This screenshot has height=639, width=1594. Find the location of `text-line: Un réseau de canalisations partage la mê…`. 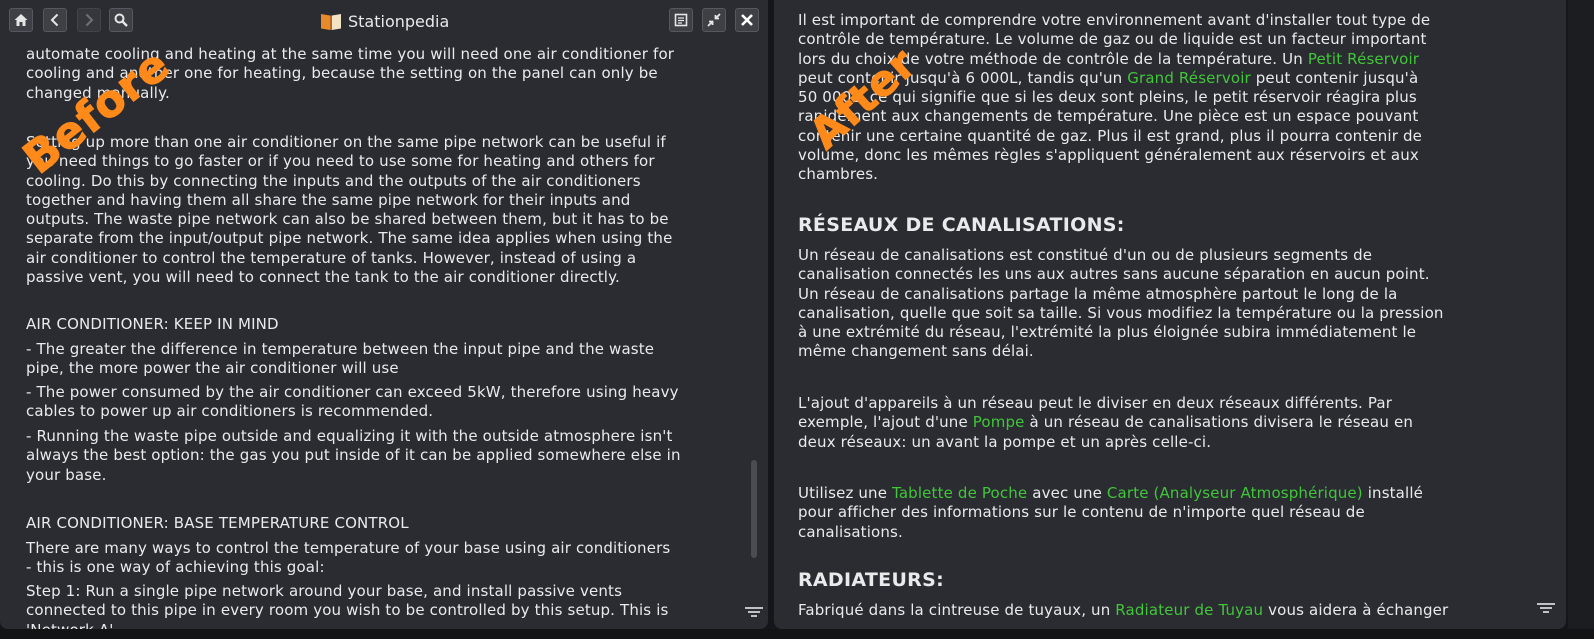

text-line: Un réseau de canalisations partage la mê… is located at coordinates (1121, 294).